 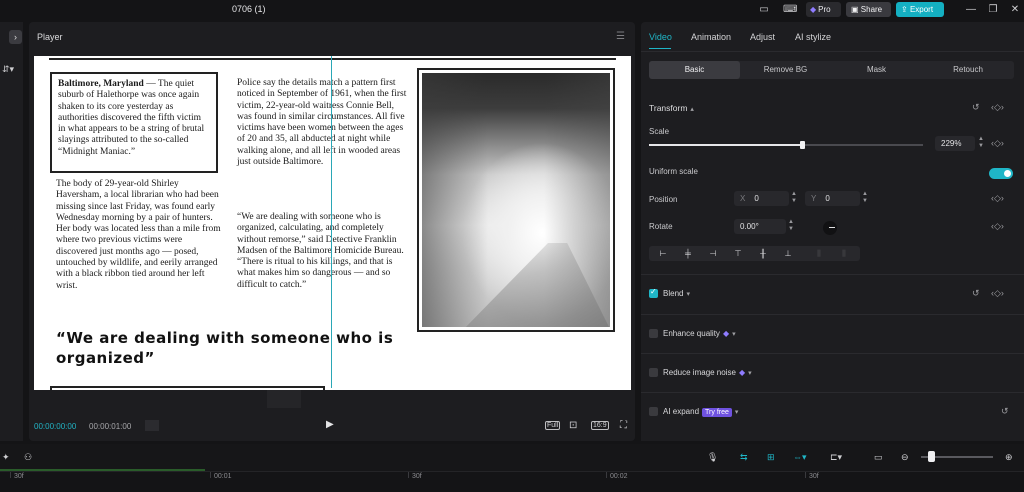 I want to click on position-x-input: X0, so click(x=761, y=198).